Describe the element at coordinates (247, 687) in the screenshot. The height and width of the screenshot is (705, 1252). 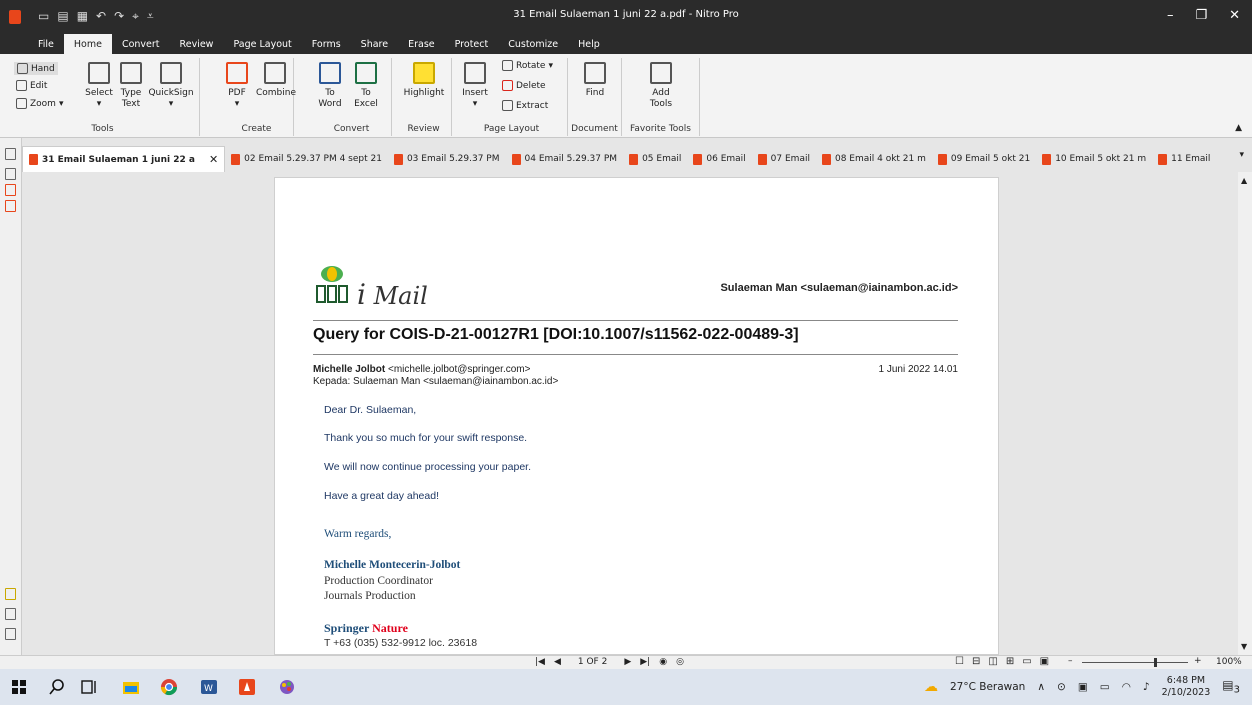
I see `nitro-pro-taskbar-icon` at that location.